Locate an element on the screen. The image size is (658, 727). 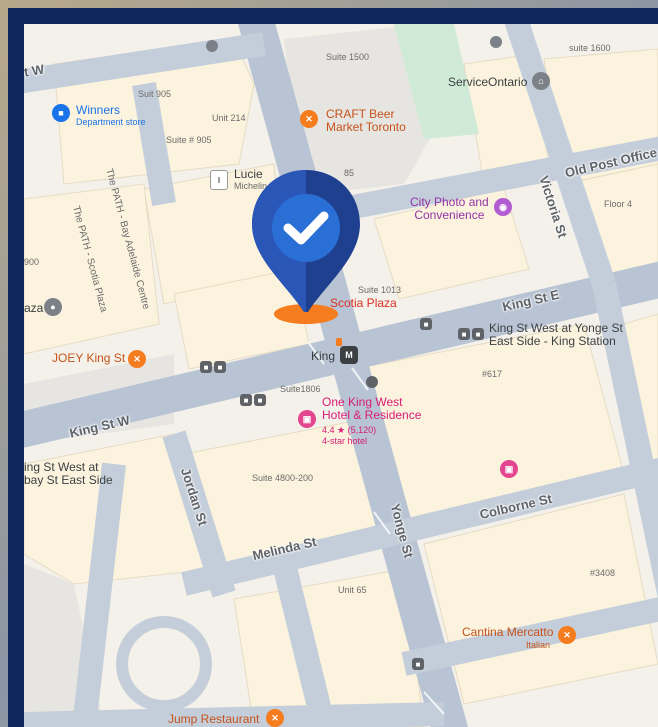
transit-stop-icon is located at coordinates (372, 382).